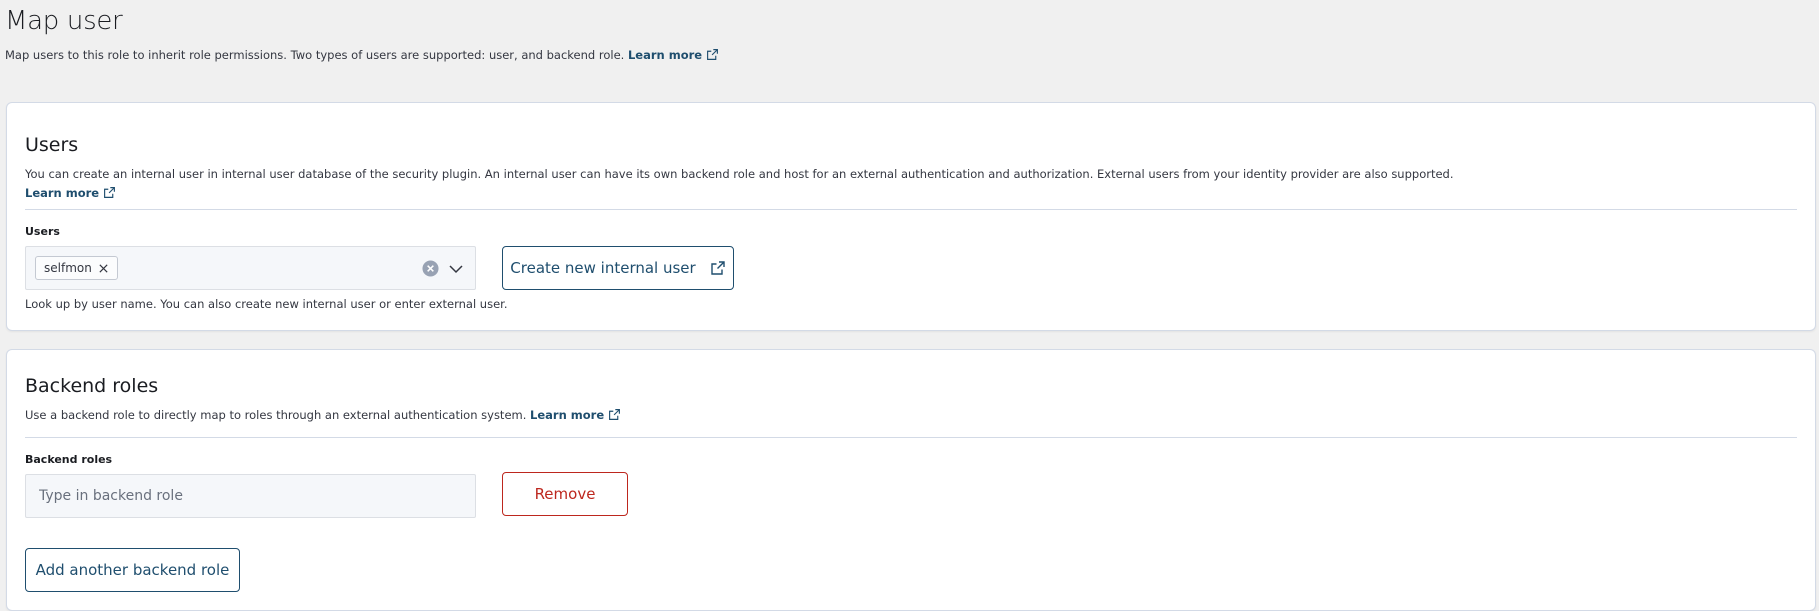  What do you see at coordinates (250, 268) in the screenshot?
I see `users-combobox: selfmon` at bounding box center [250, 268].